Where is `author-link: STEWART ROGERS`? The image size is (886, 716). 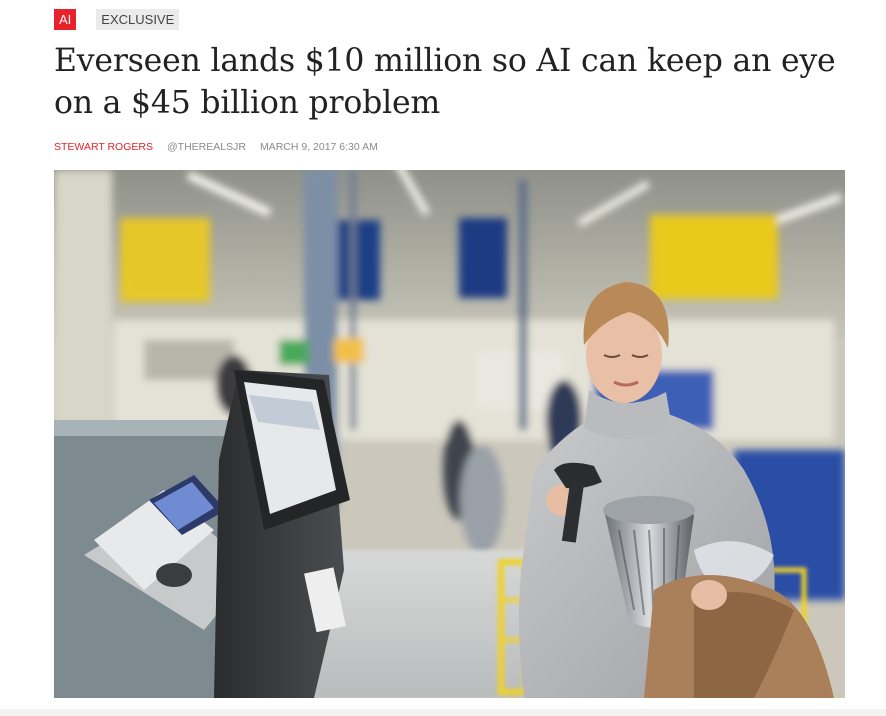 author-link: STEWART ROGERS is located at coordinates (103, 147).